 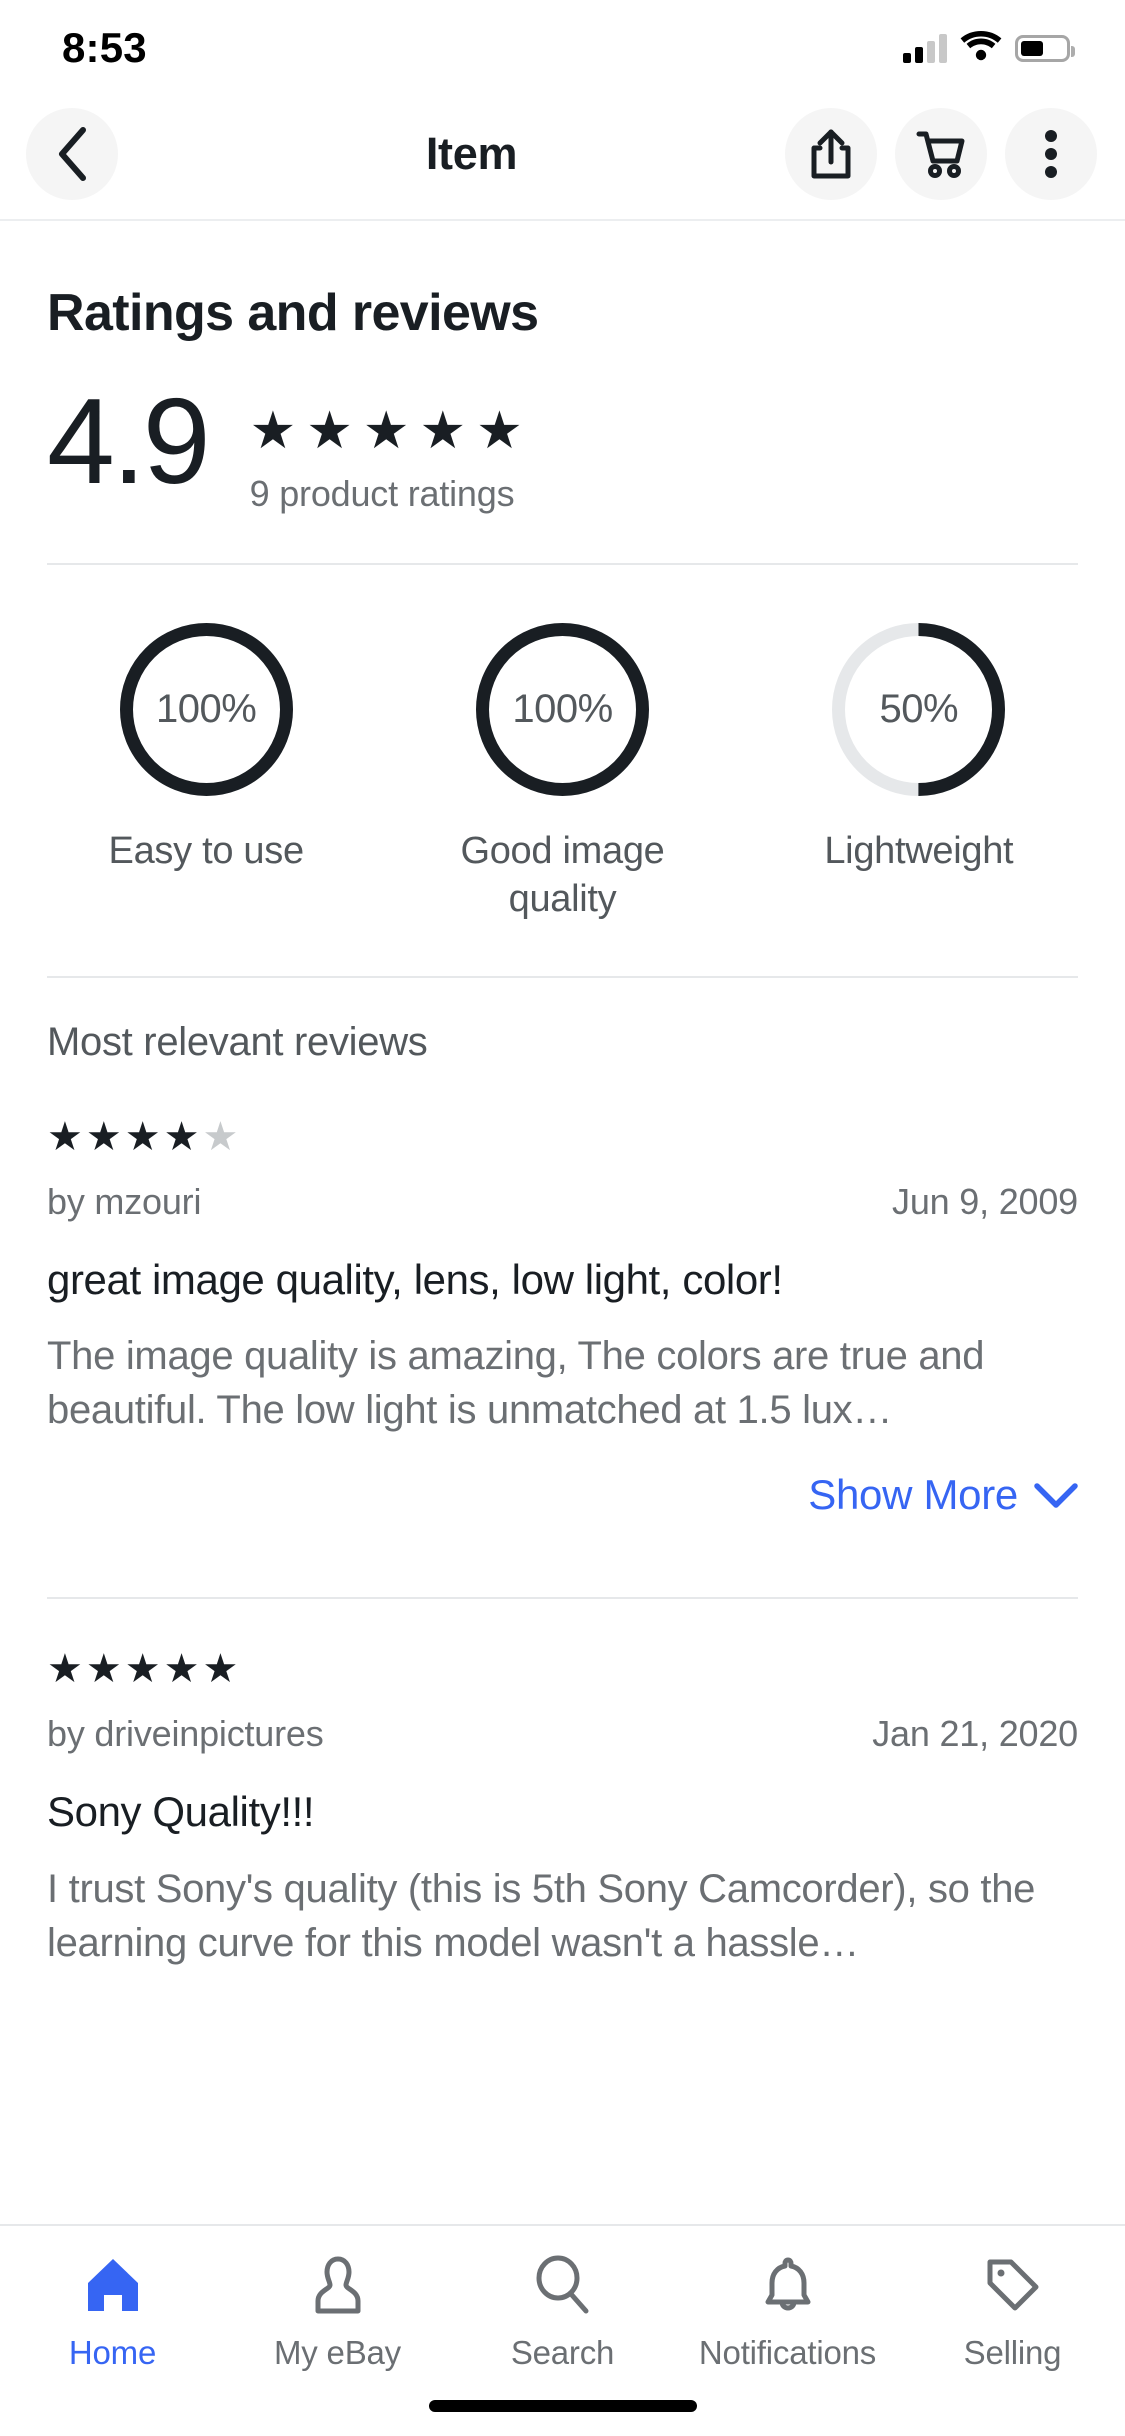 I want to click on average-rating-stars: ★★★★★, so click(x=391, y=431).